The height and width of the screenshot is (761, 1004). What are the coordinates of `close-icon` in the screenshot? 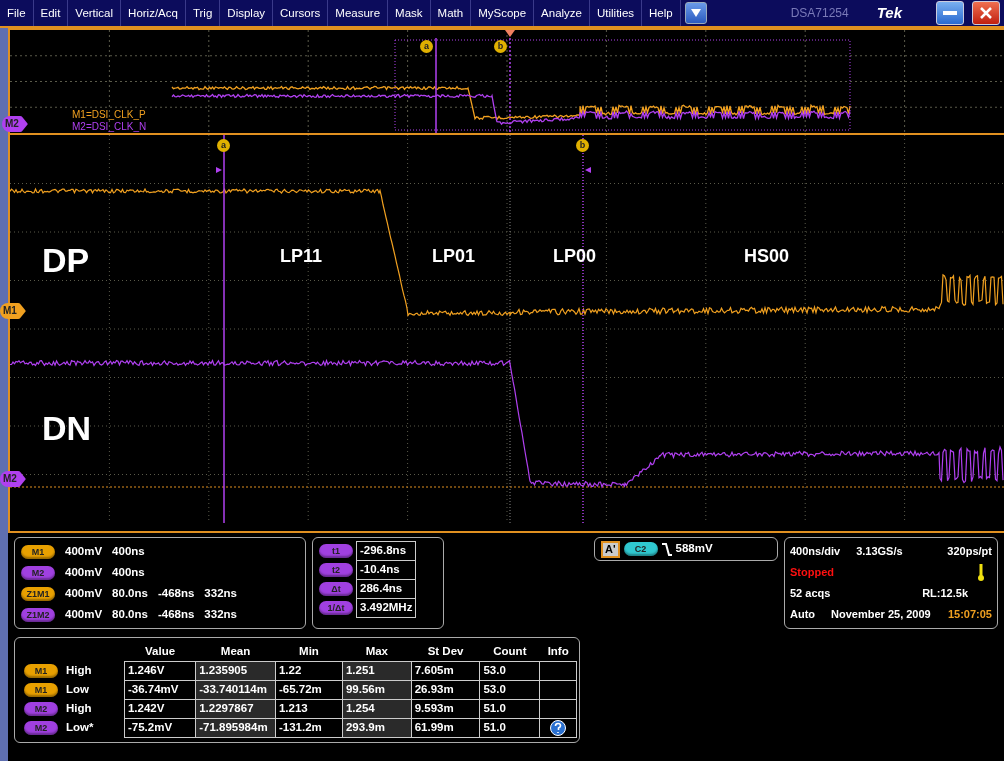 It's located at (986, 13).